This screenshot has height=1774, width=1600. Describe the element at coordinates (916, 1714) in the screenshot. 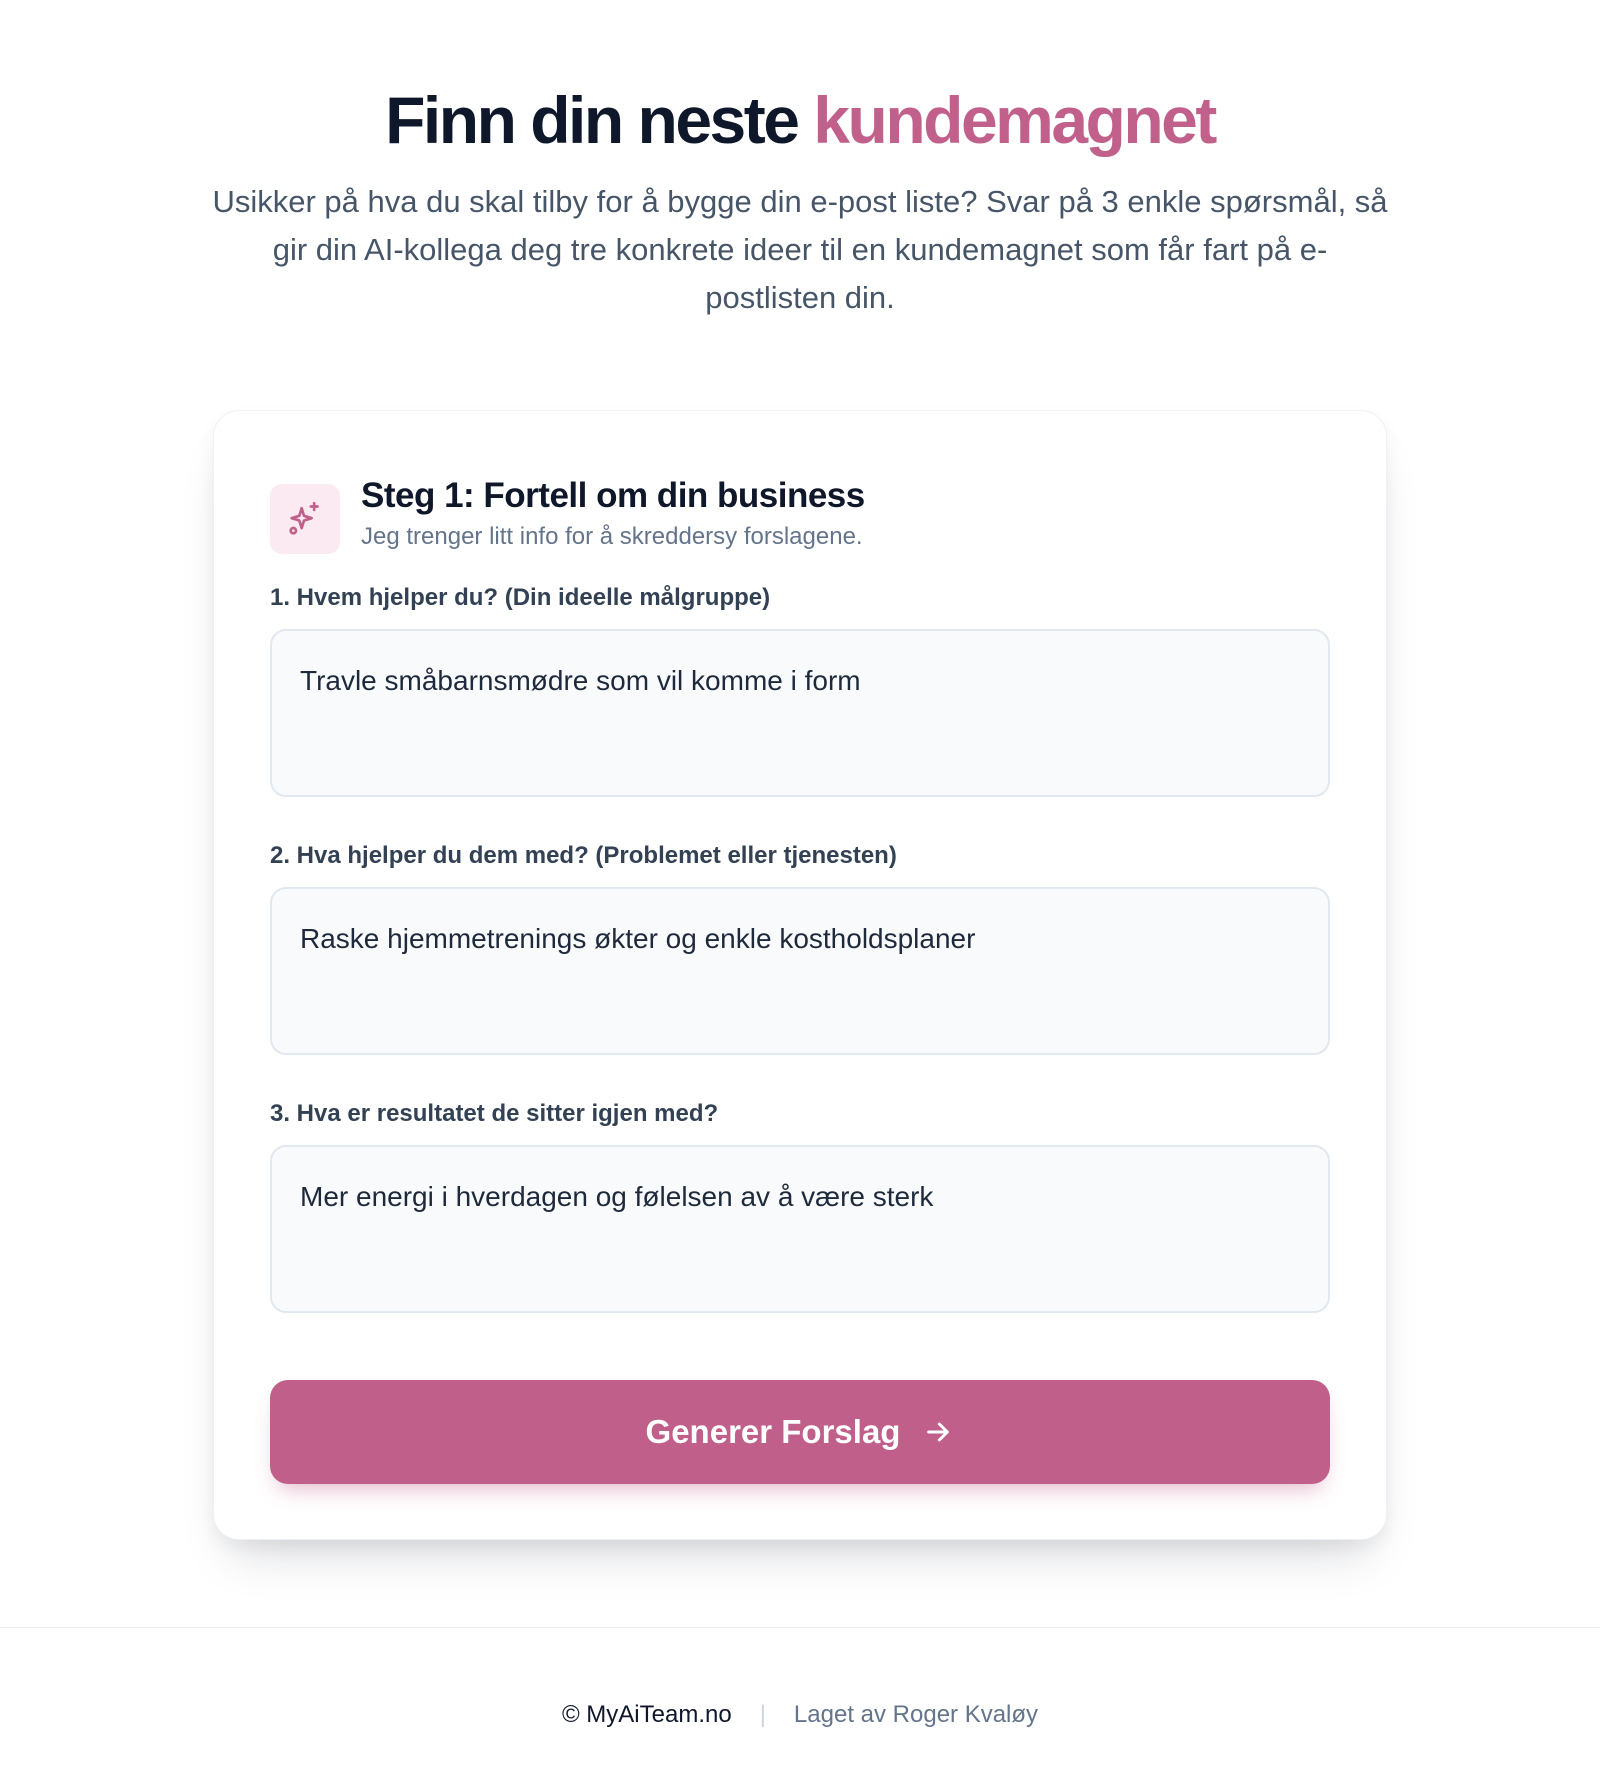

I see `author-credit: Laget av Roger Kvaløy` at that location.